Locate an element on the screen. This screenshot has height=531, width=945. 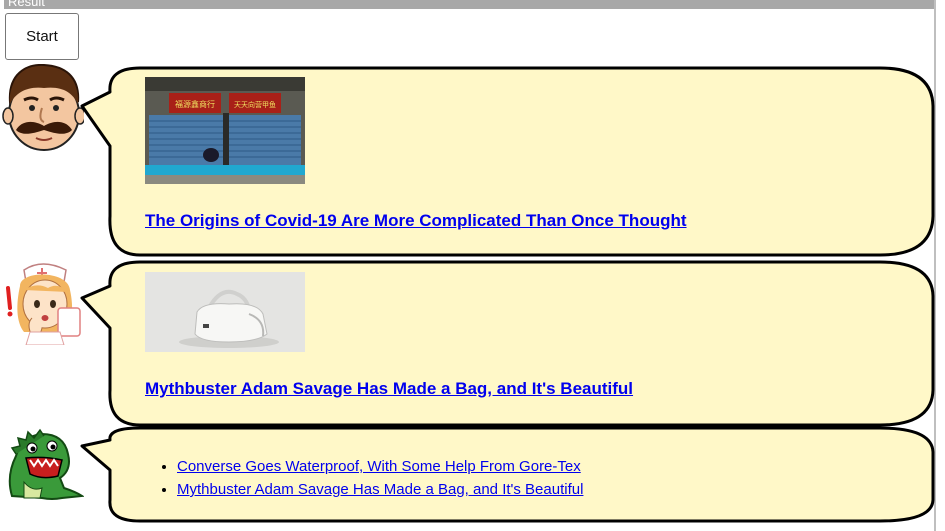
mustache-man-avatar is located at coordinates (44, 108).